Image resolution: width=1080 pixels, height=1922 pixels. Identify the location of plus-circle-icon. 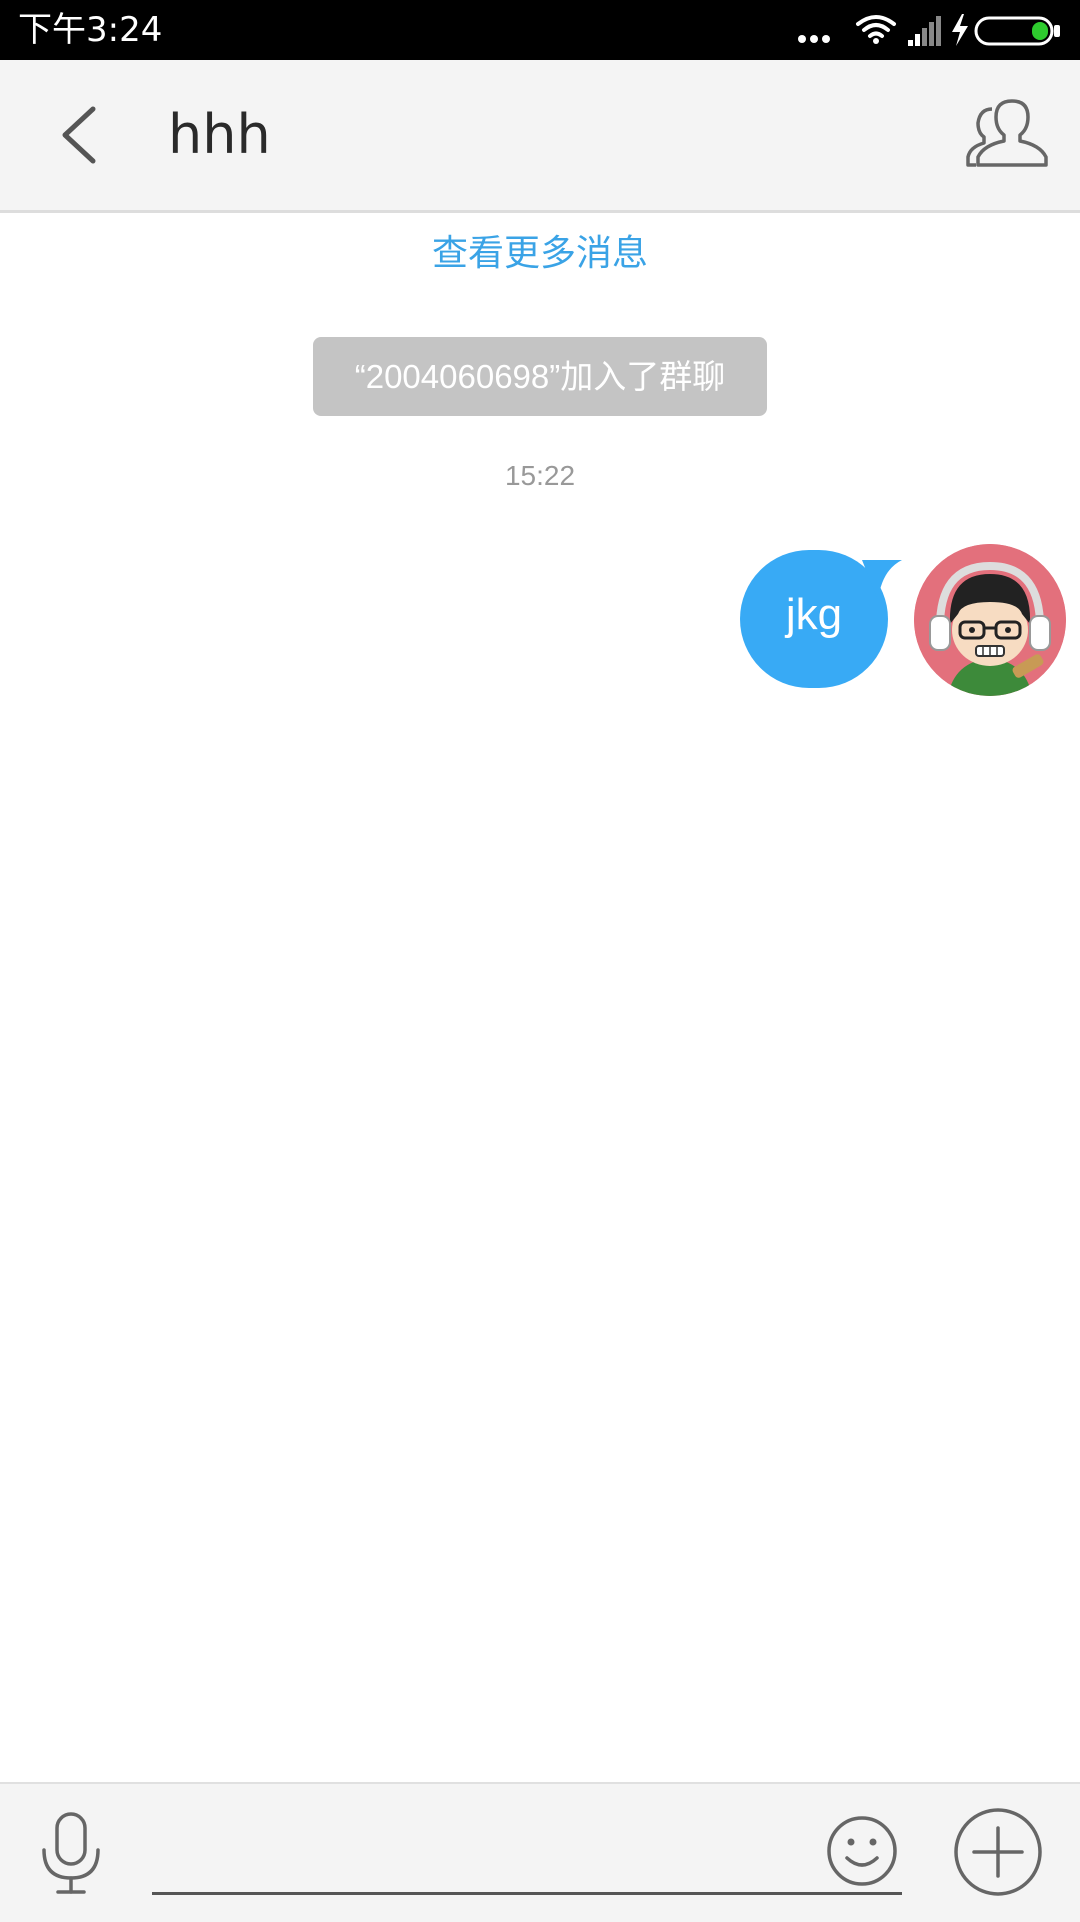
(998, 1852).